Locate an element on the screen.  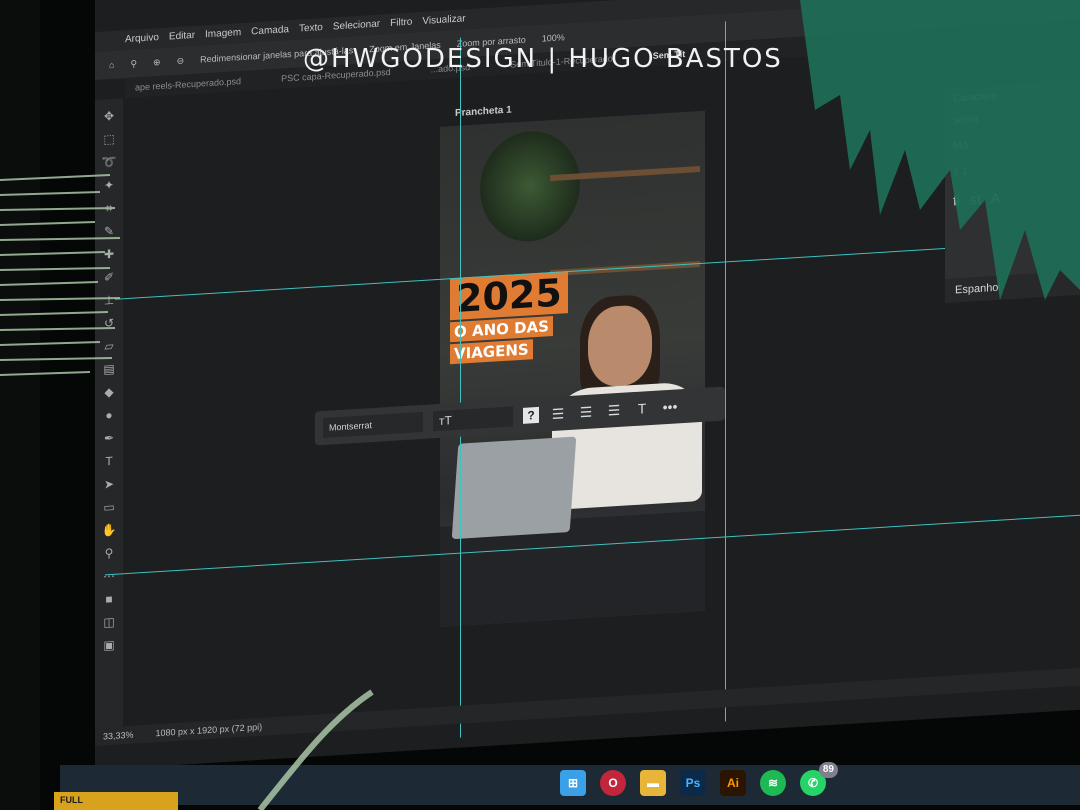
zoom-out-icon: ⊖ is located at coordinates (181, 60).